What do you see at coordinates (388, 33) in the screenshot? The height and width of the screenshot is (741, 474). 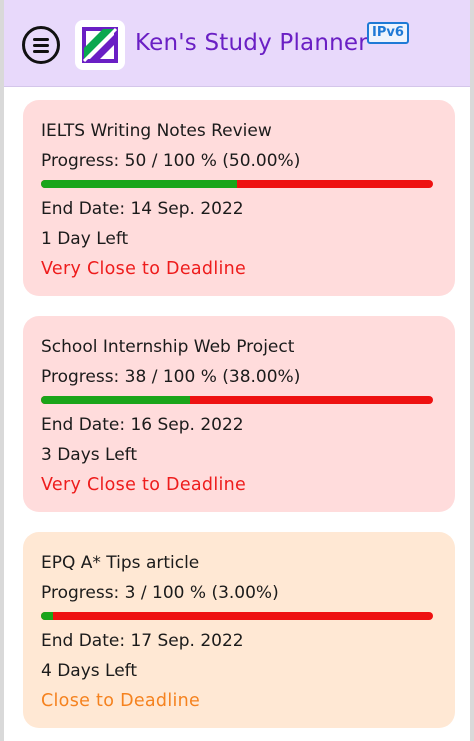 I see `ipv6-badge: IPv6` at bounding box center [388, 33].